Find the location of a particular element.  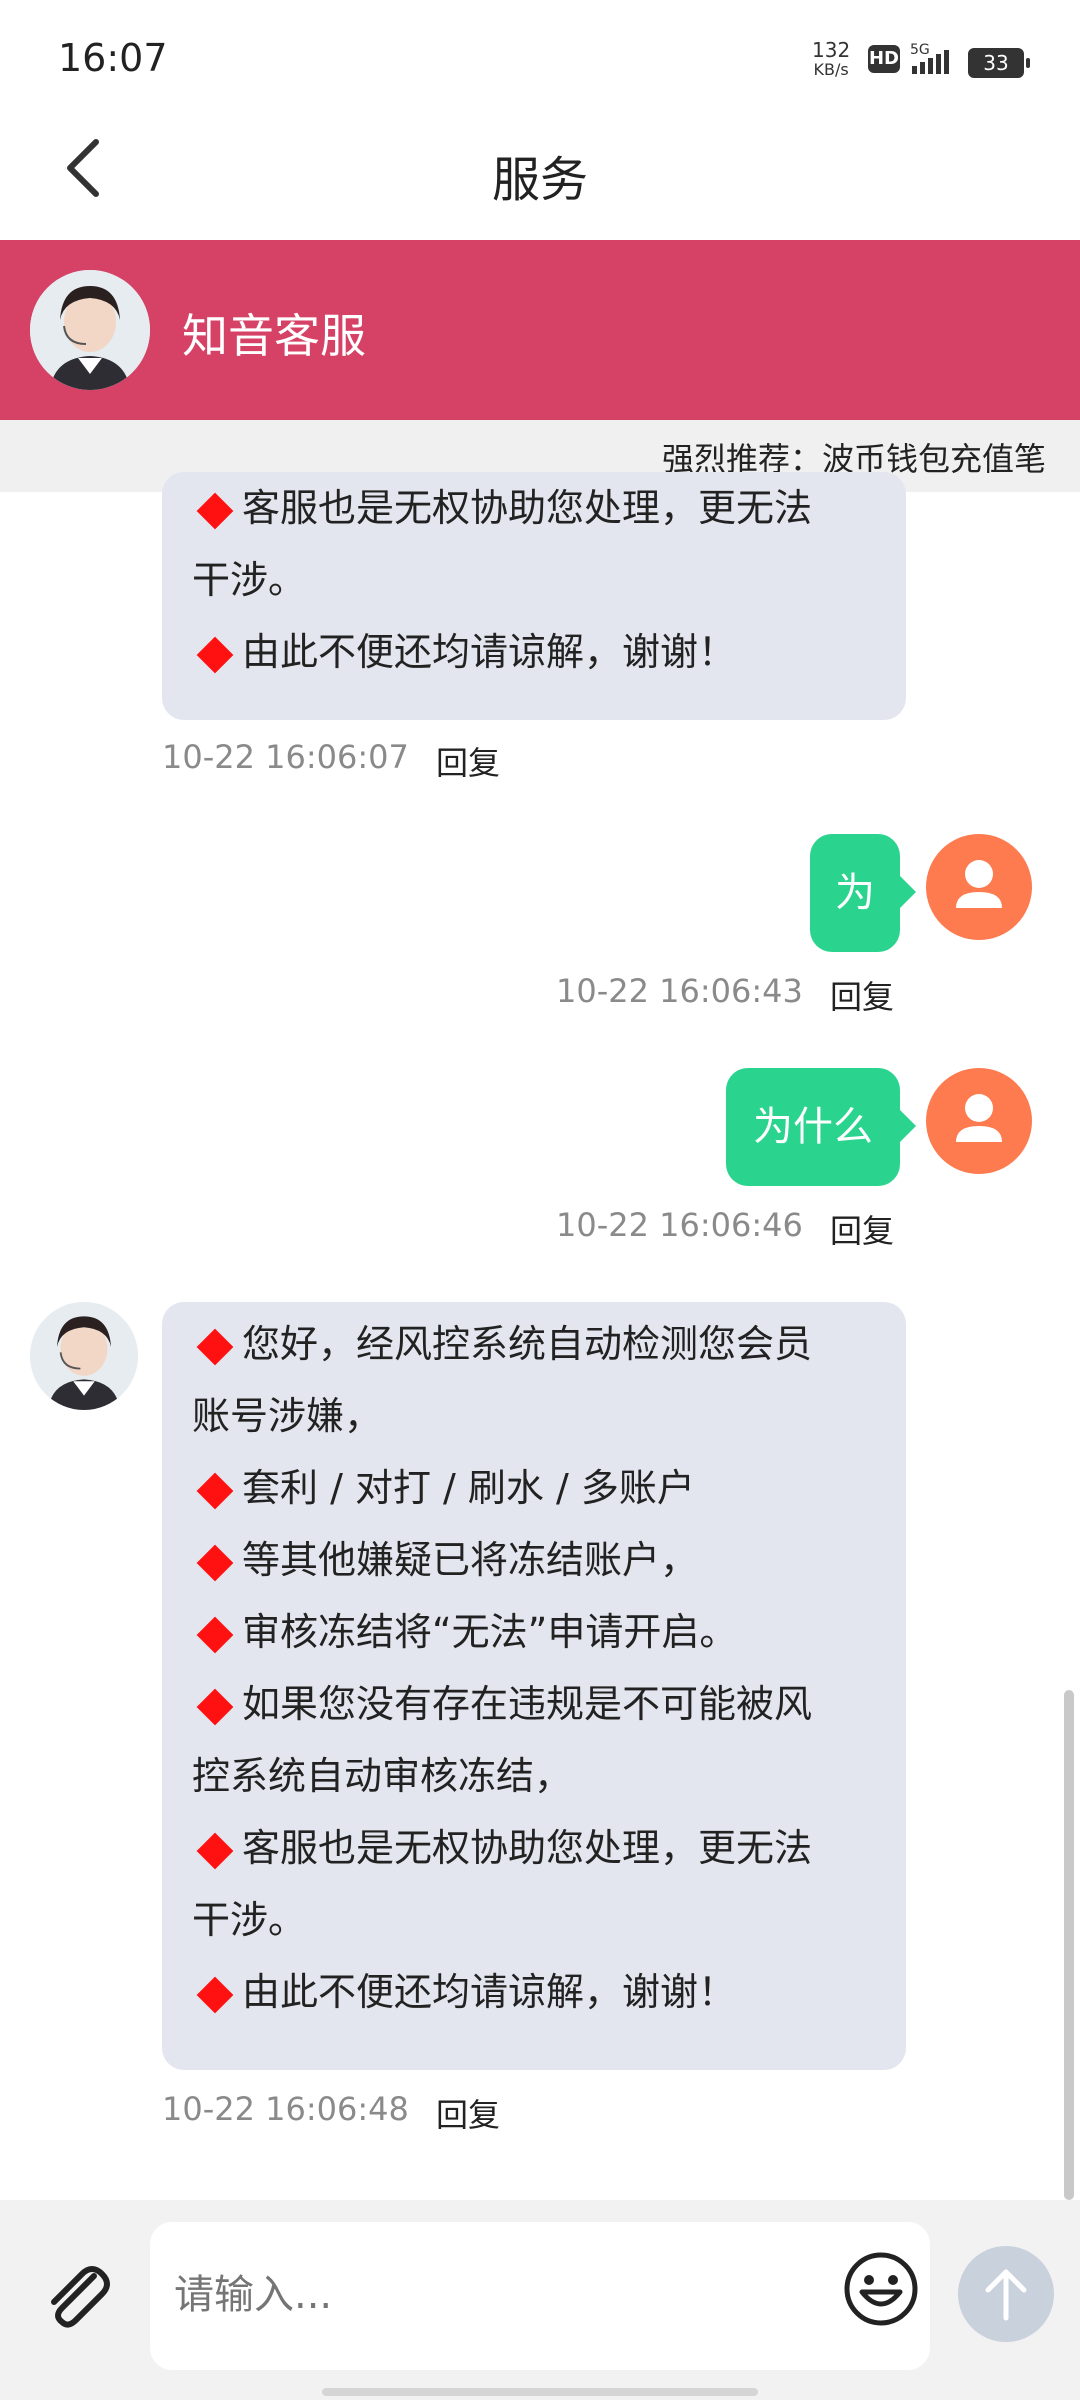

message-timestamp: 10-22 16:06:43 is located at coordinates (679, 991).